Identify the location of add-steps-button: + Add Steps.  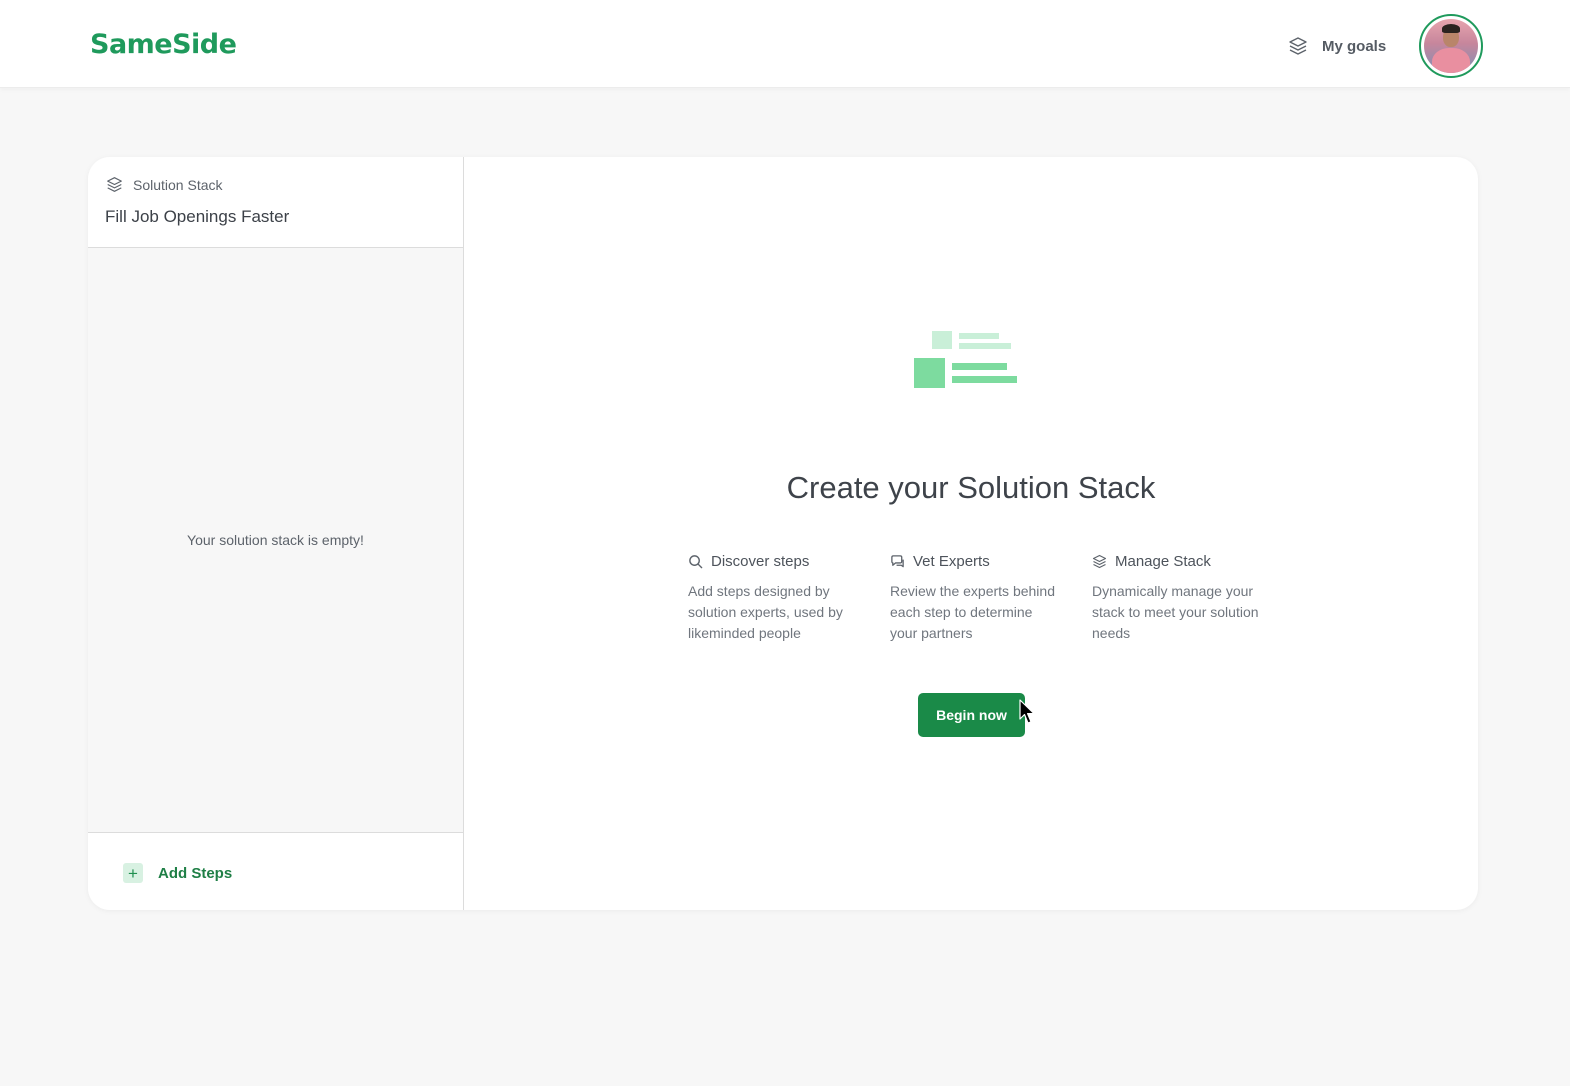
(177, 873).